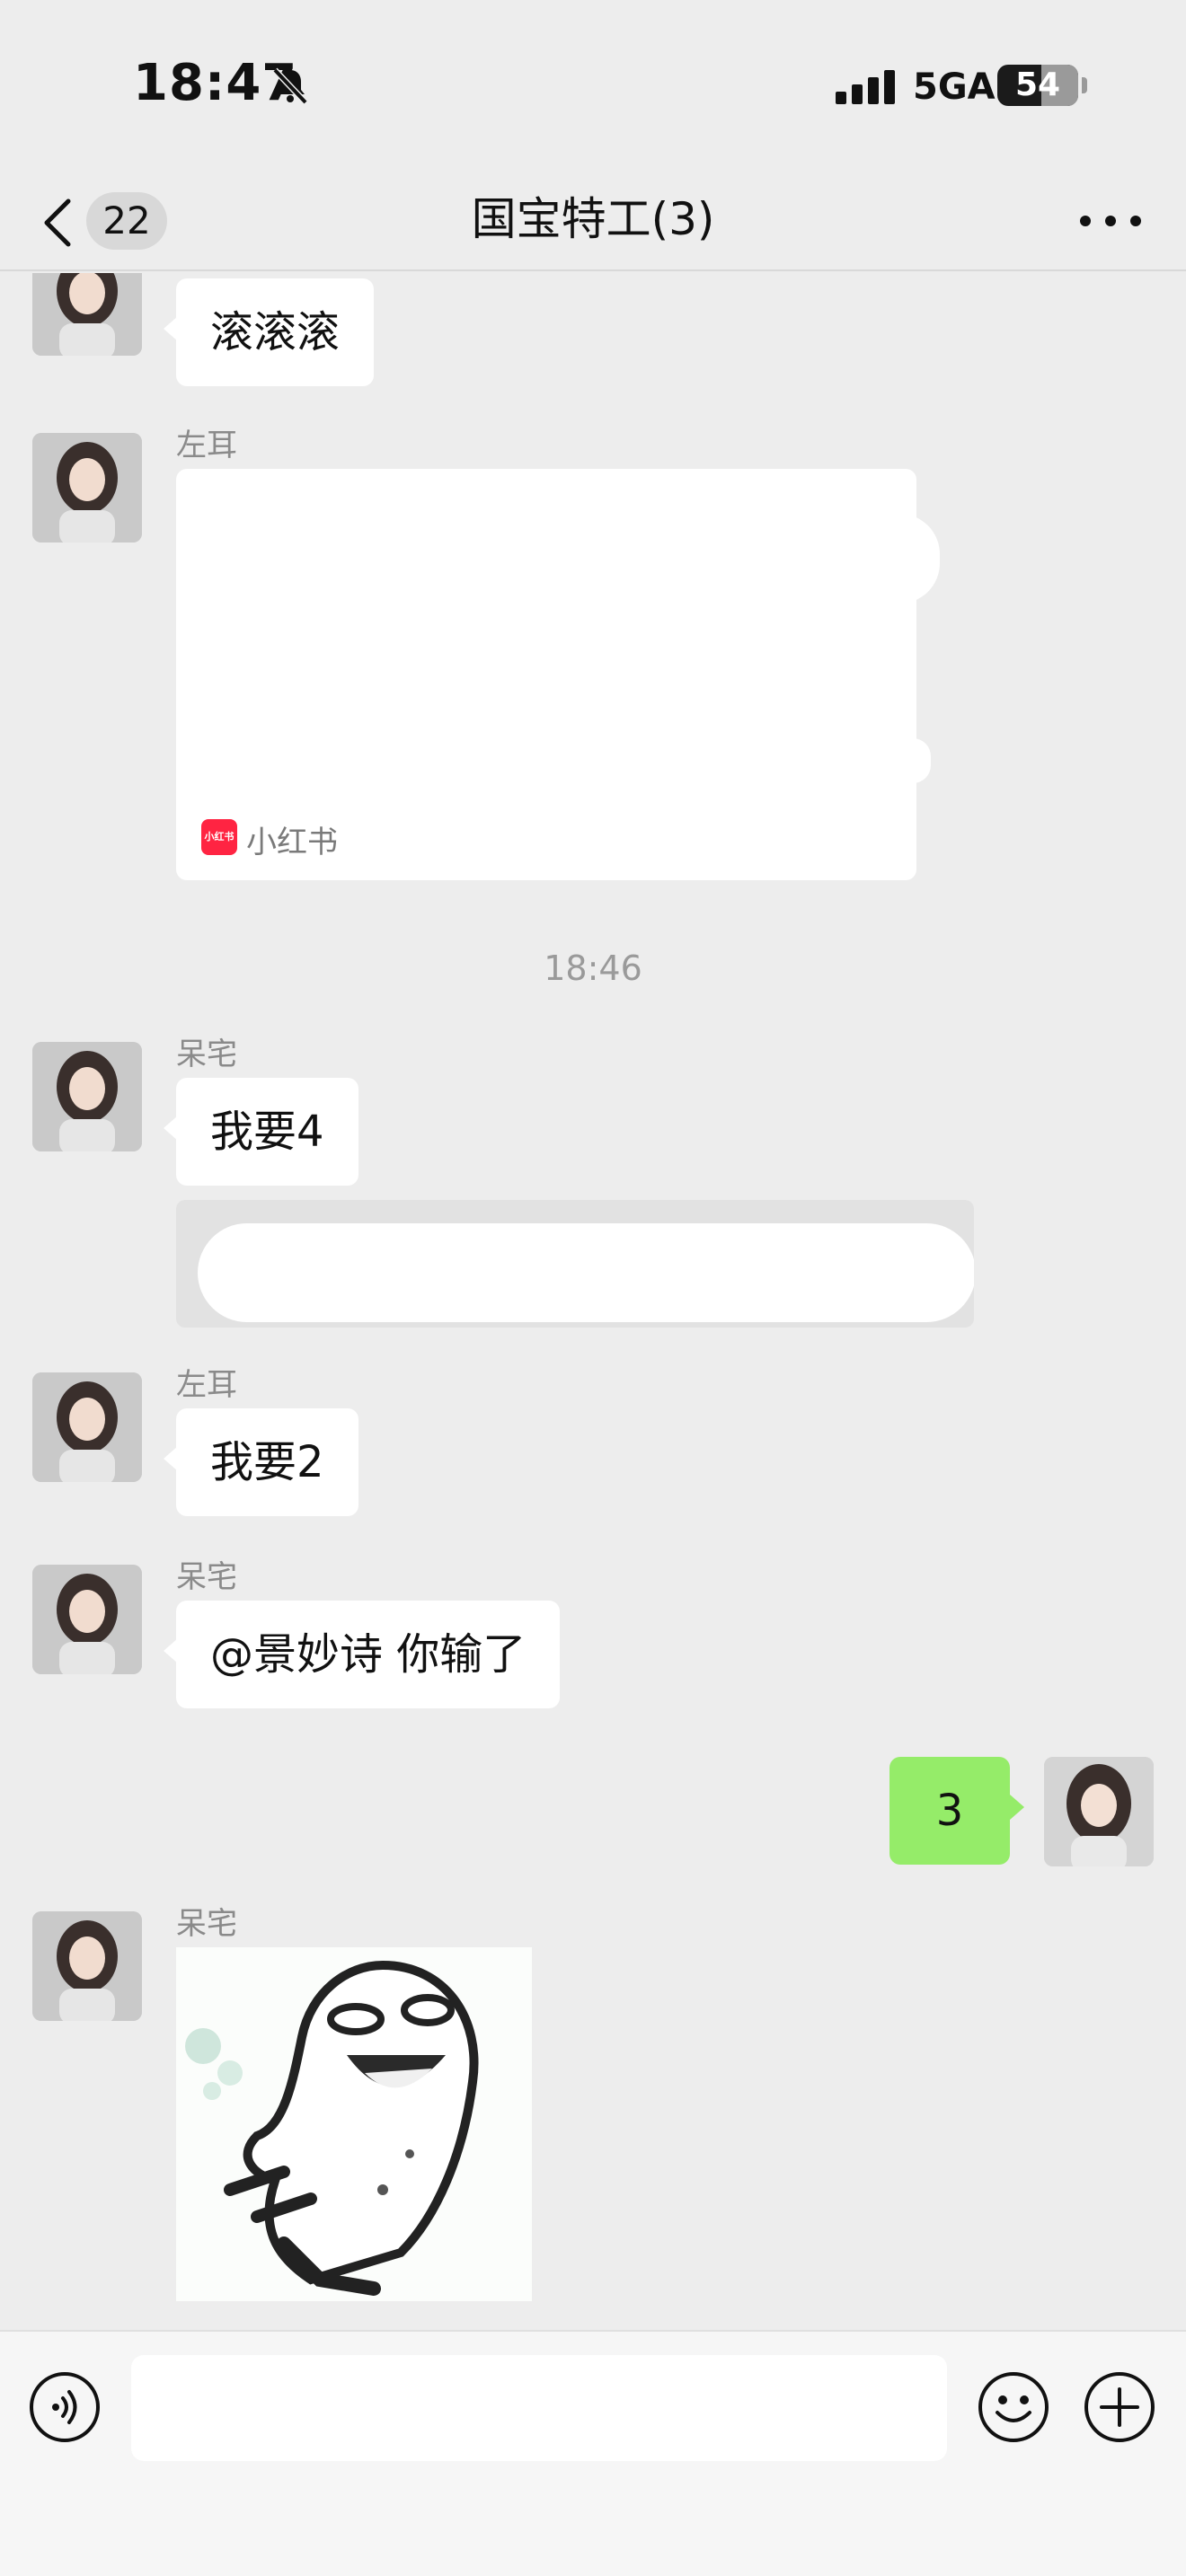  What do you see at coordinates (1119, 2407) in the screenshot?
I see `plus-icon` at bounding box center [1119, 2407].